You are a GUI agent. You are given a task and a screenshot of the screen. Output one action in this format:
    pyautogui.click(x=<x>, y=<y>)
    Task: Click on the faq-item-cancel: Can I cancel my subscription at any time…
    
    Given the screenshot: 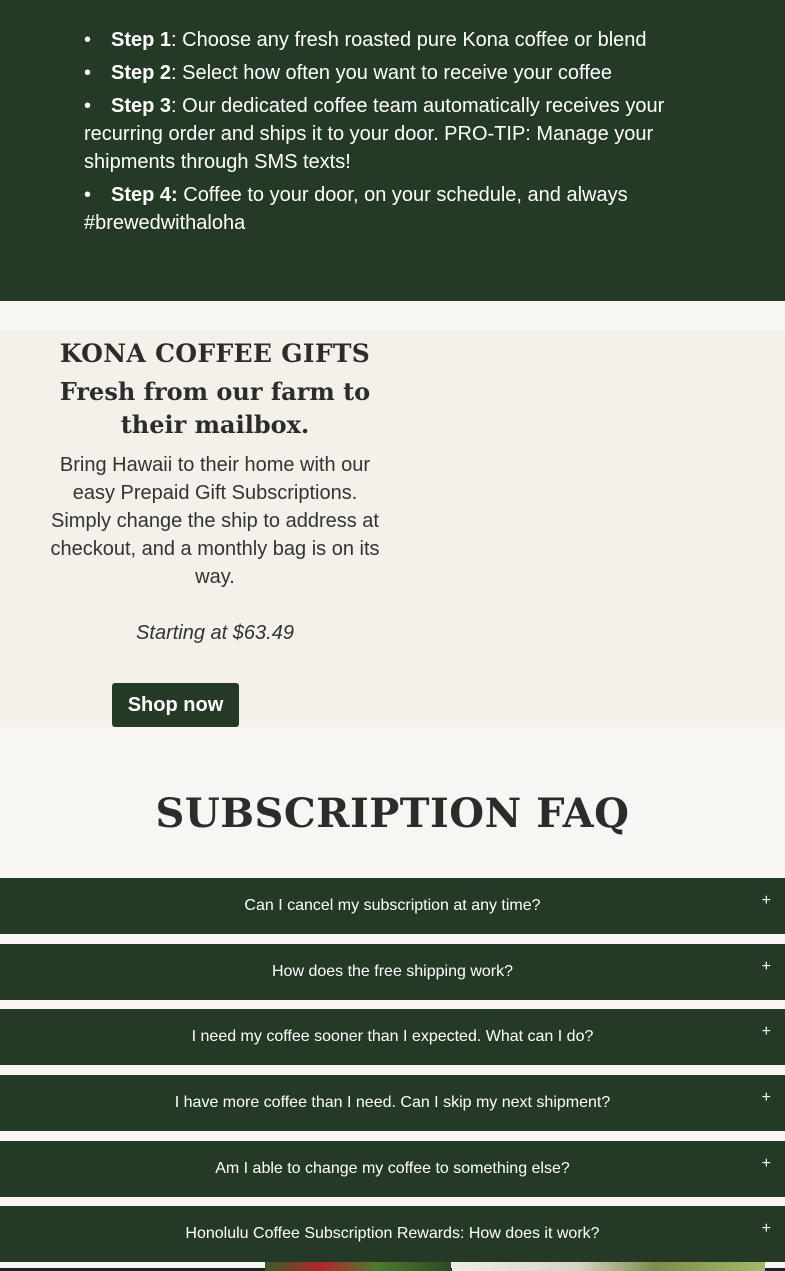 What is the action you would take?
    pyautogui.click(x=392, y=906)
    